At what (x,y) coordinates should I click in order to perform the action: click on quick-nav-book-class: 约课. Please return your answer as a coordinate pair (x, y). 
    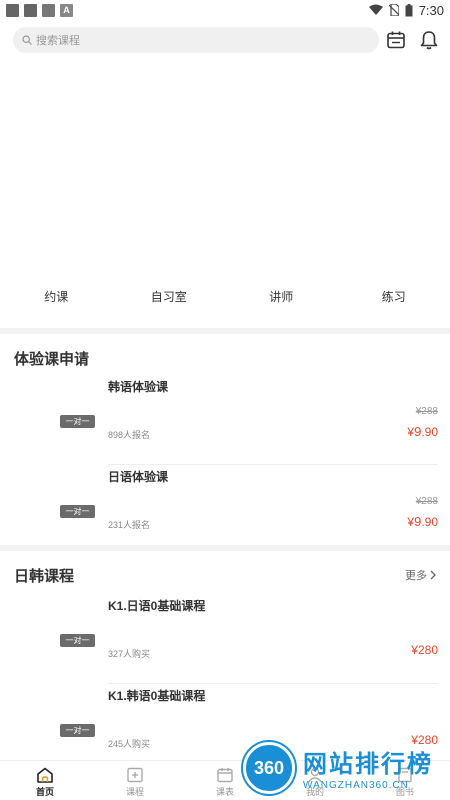
    Looking at the image, I should click on (56, 300).